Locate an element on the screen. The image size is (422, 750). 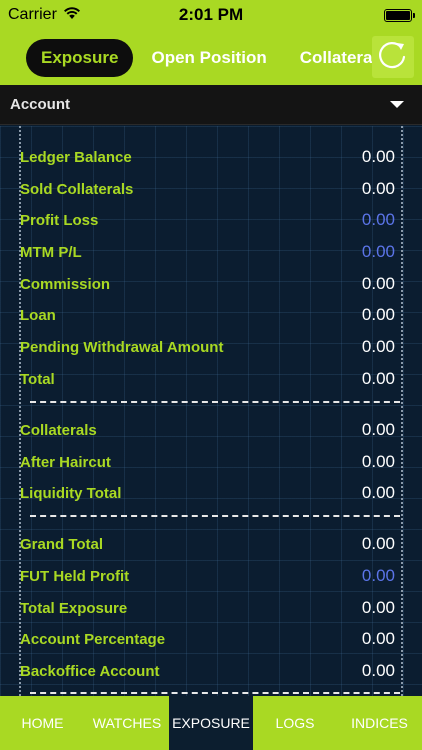
row-label: Backoffice Account is located at coordinates (90, 671).